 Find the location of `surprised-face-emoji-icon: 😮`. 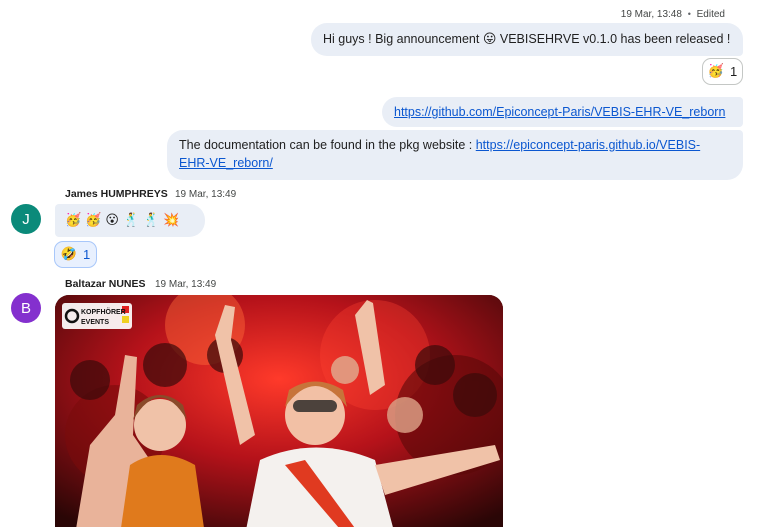

surprised-face-emoji-icon: 😮 is located at coordinates (112, 220).